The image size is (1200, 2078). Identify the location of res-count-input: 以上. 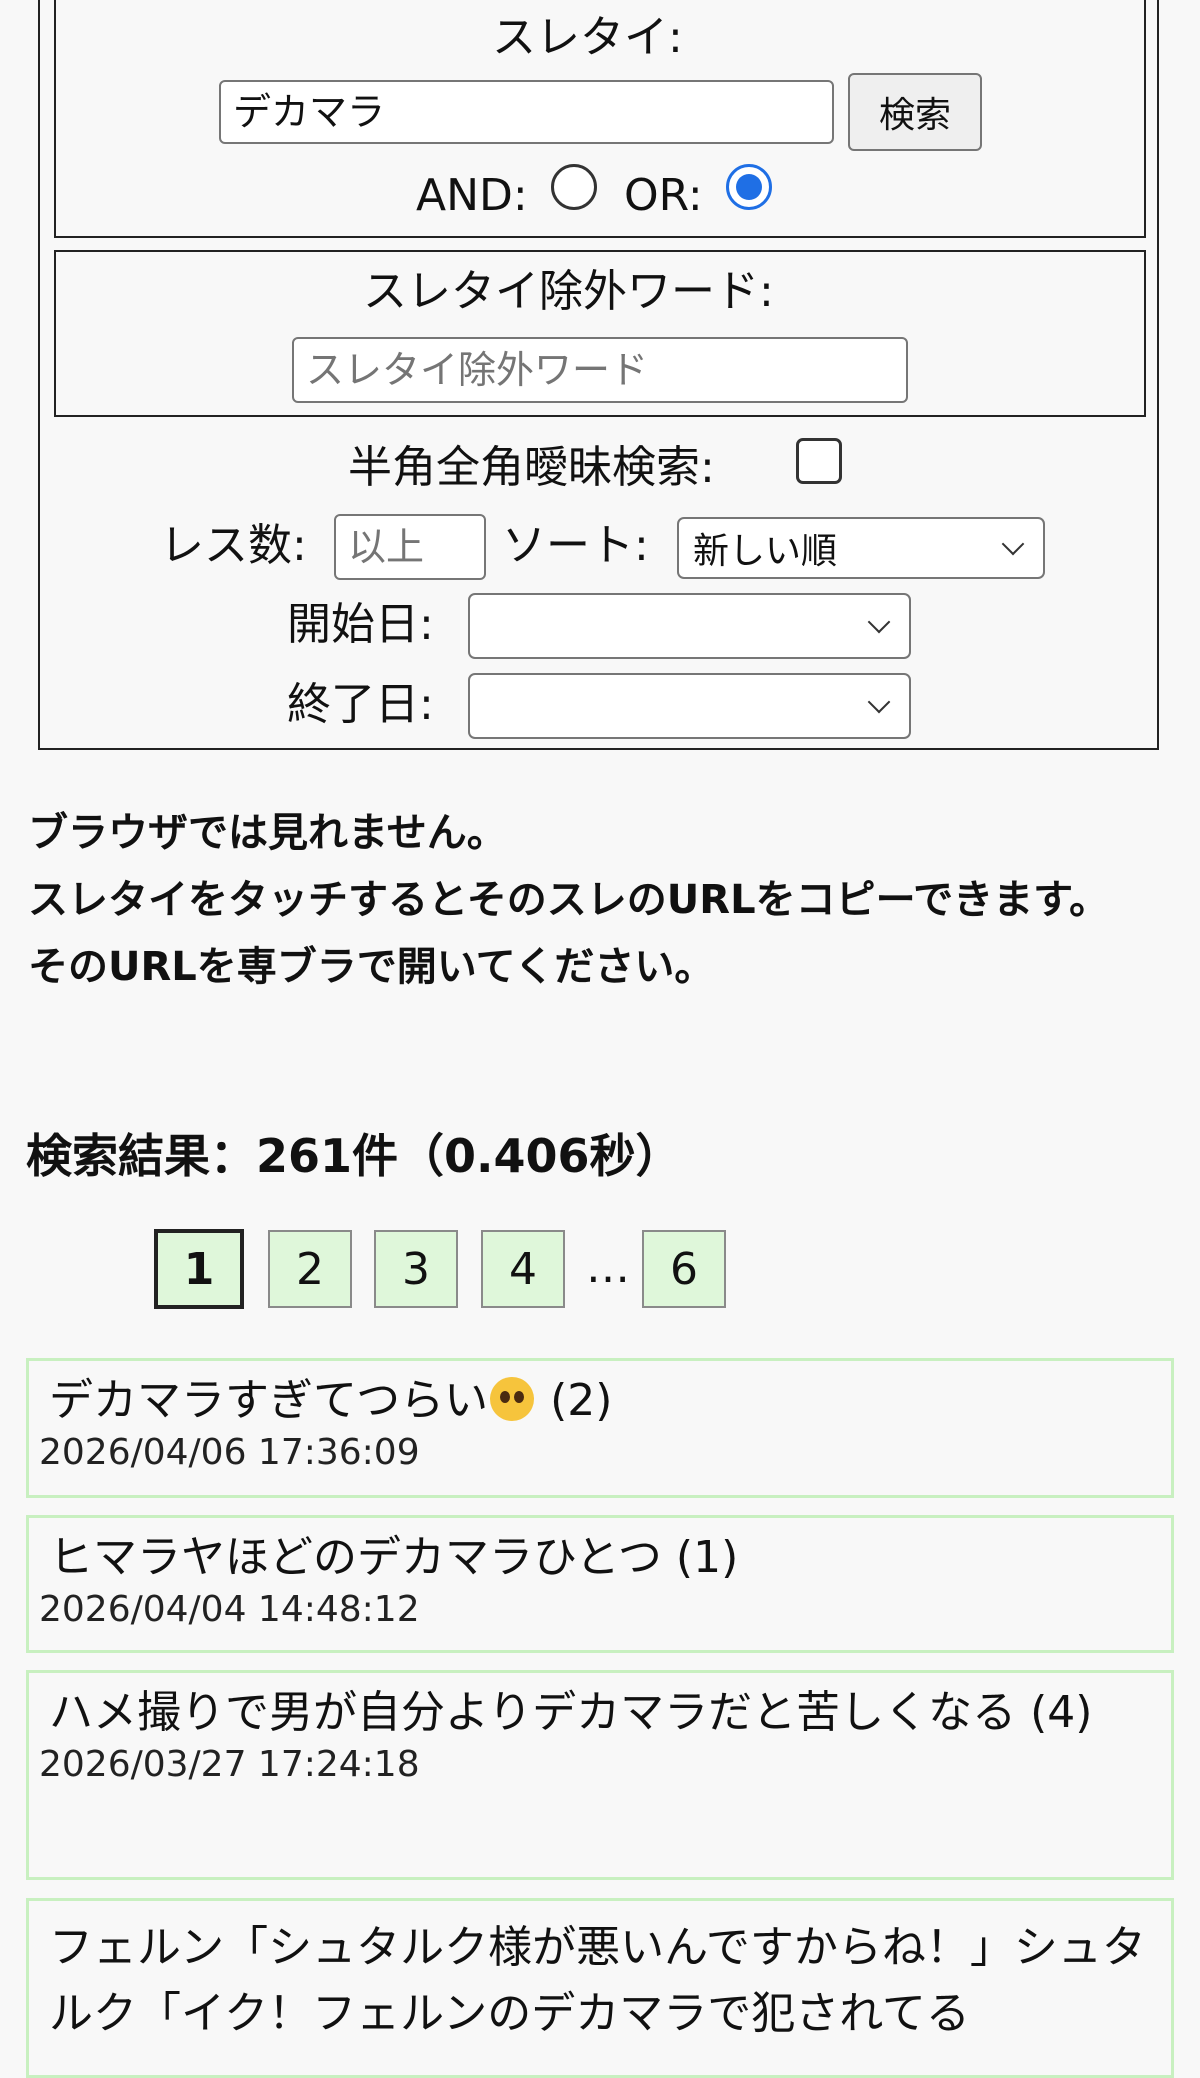
(410, 547).